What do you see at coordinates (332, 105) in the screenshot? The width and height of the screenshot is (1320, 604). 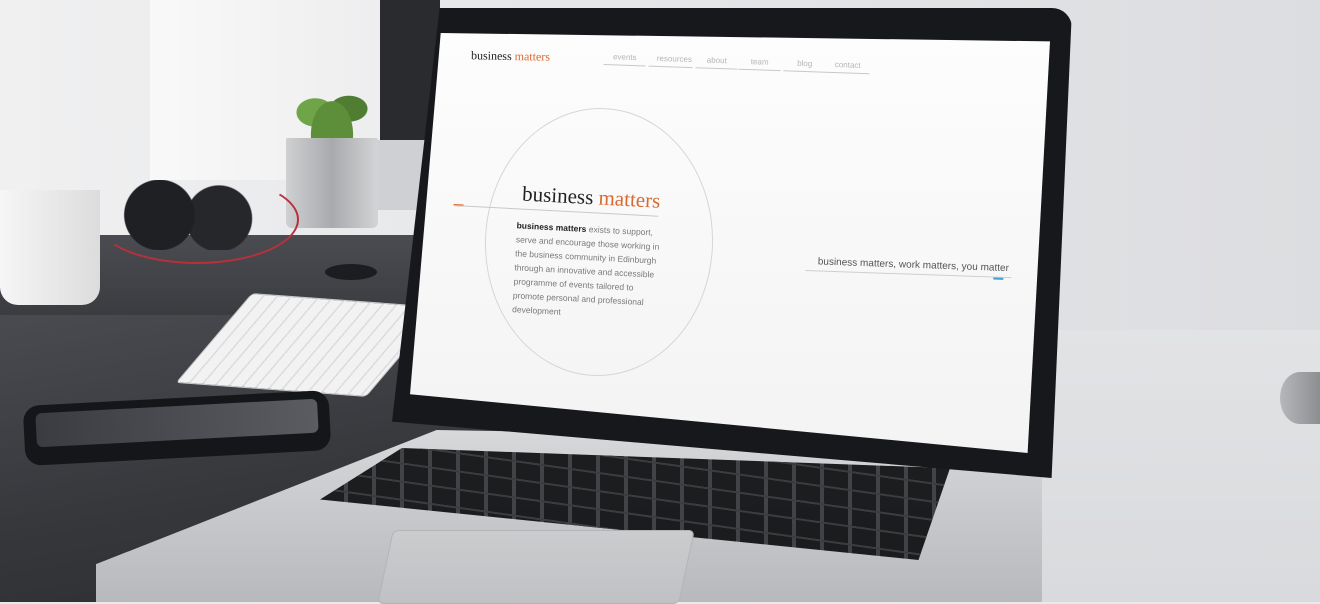 I see `plant-leaves` at bounding box center [332, 105].